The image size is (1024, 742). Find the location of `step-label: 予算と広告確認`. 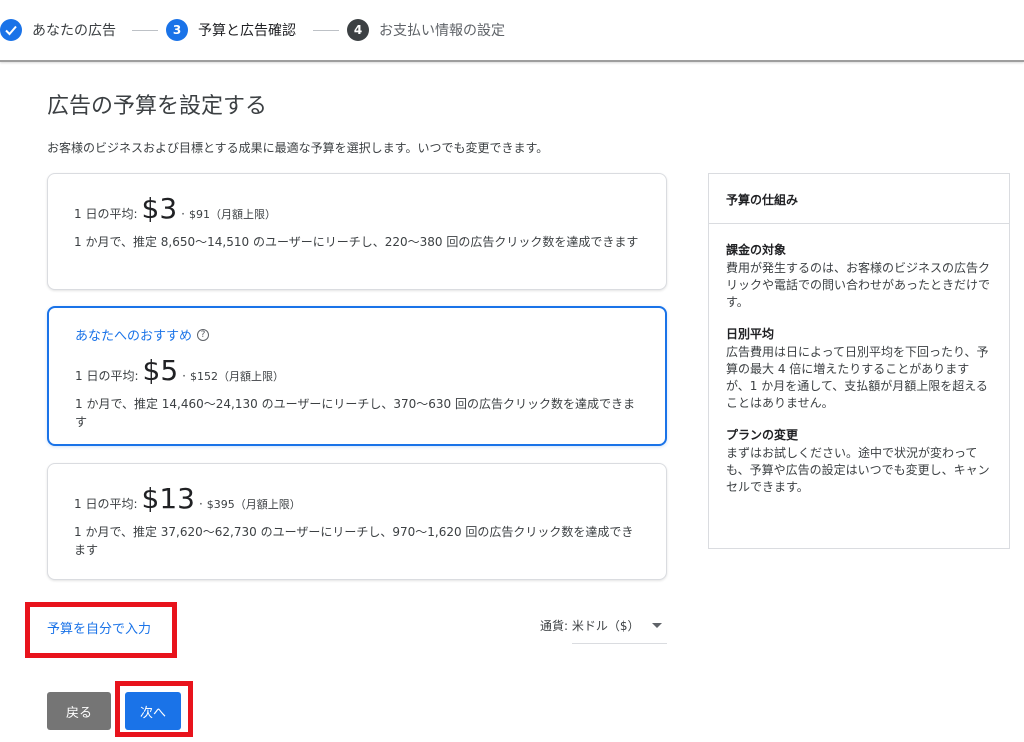

step-label: 予算と広告確認 is located at coordinates (247, 31).